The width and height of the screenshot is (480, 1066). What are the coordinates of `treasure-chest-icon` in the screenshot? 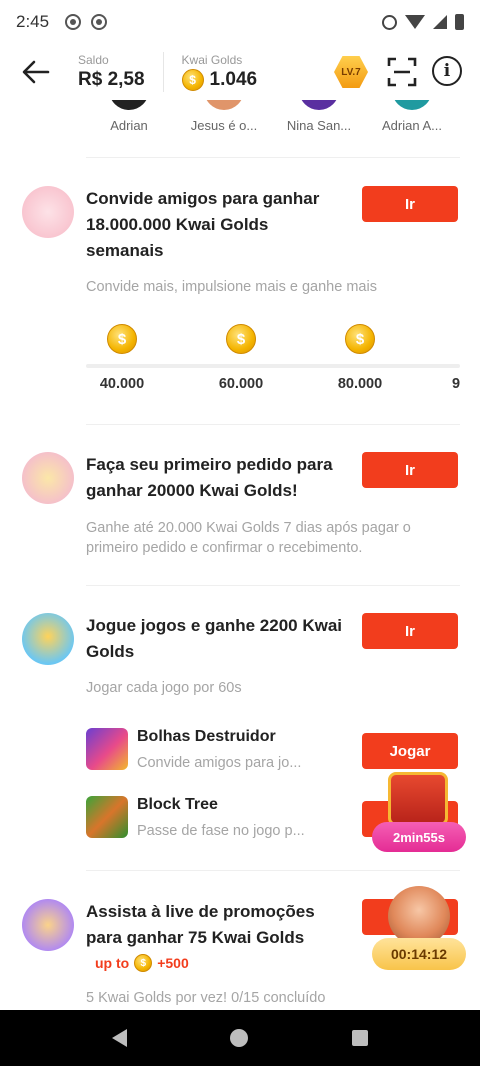 It's located at (418, 799).